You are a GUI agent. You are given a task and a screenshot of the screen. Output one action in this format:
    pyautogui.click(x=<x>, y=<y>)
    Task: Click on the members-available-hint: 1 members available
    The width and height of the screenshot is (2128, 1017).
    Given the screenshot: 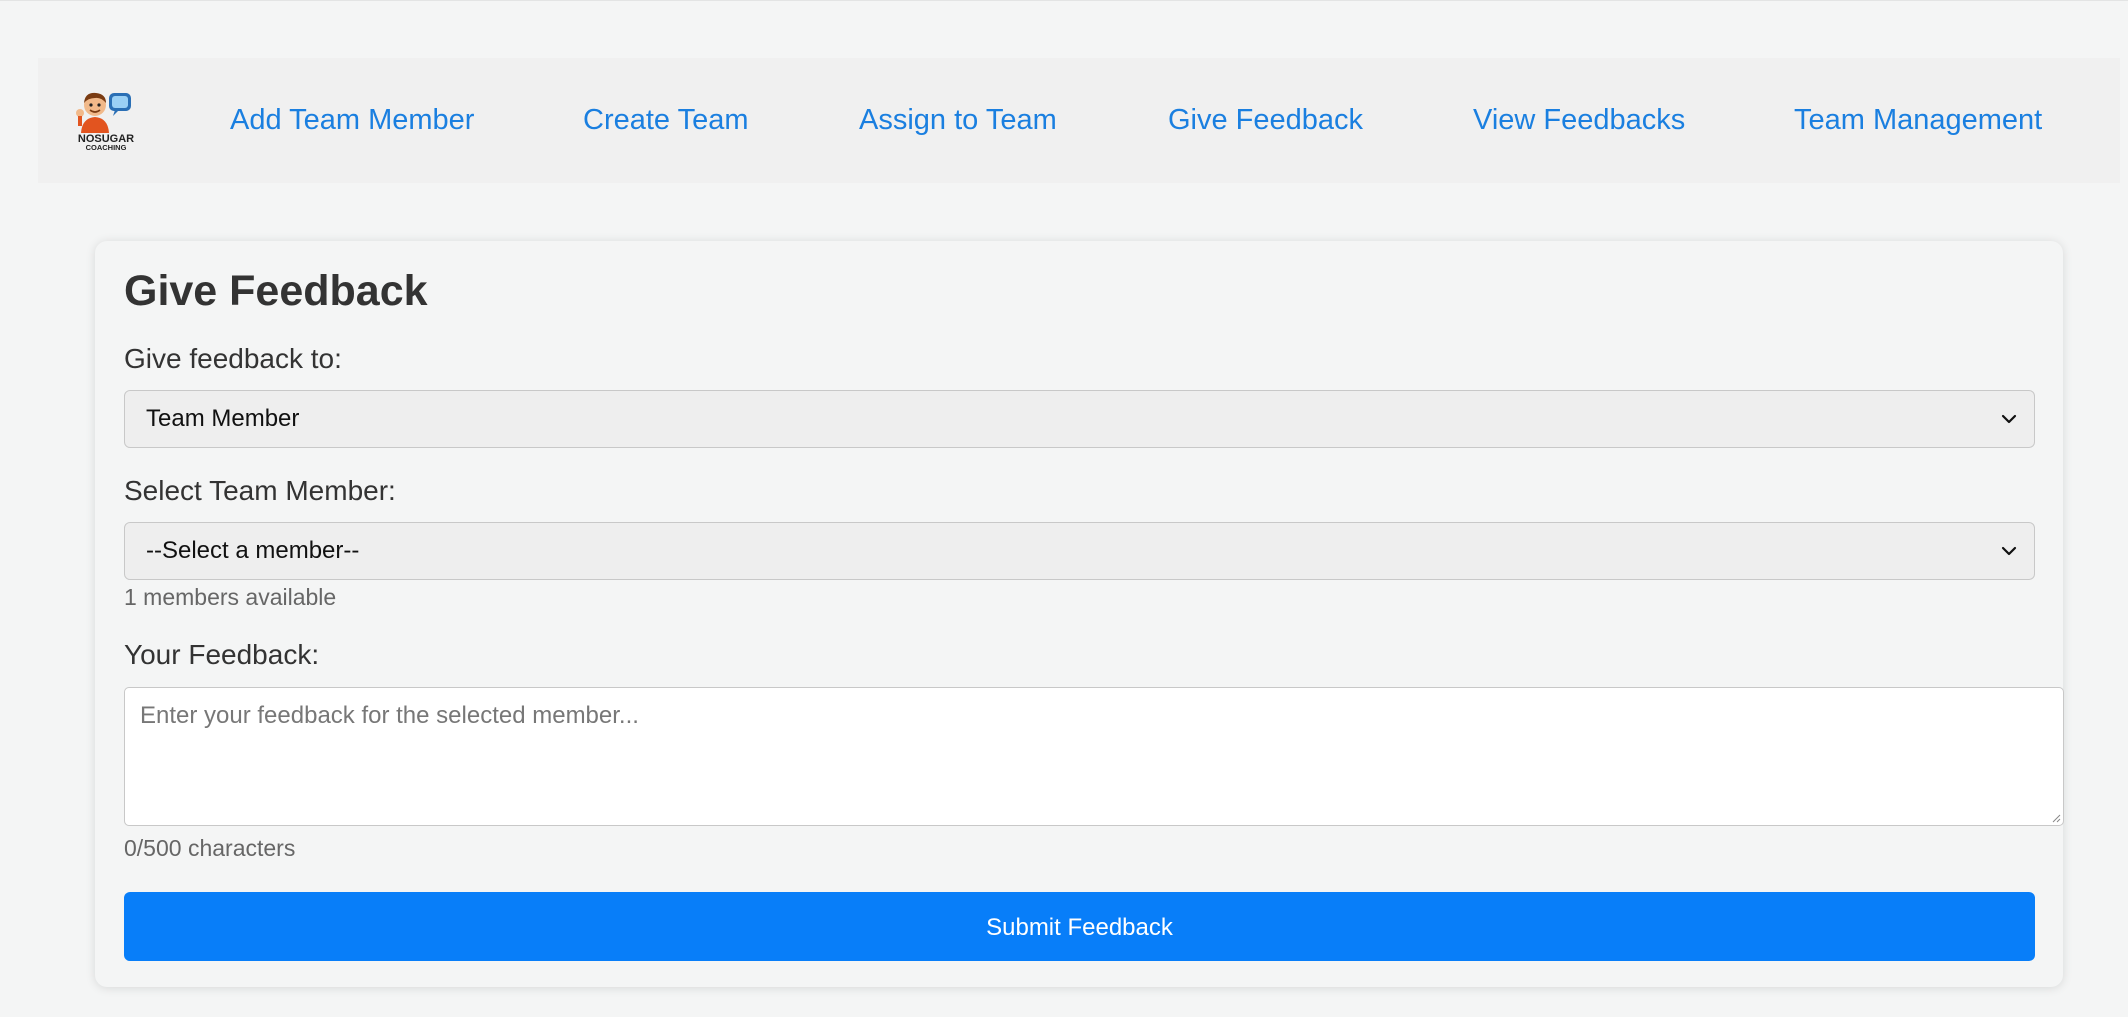 What is the action you would take?
    pyautogui.click(x=230, y=597)
    